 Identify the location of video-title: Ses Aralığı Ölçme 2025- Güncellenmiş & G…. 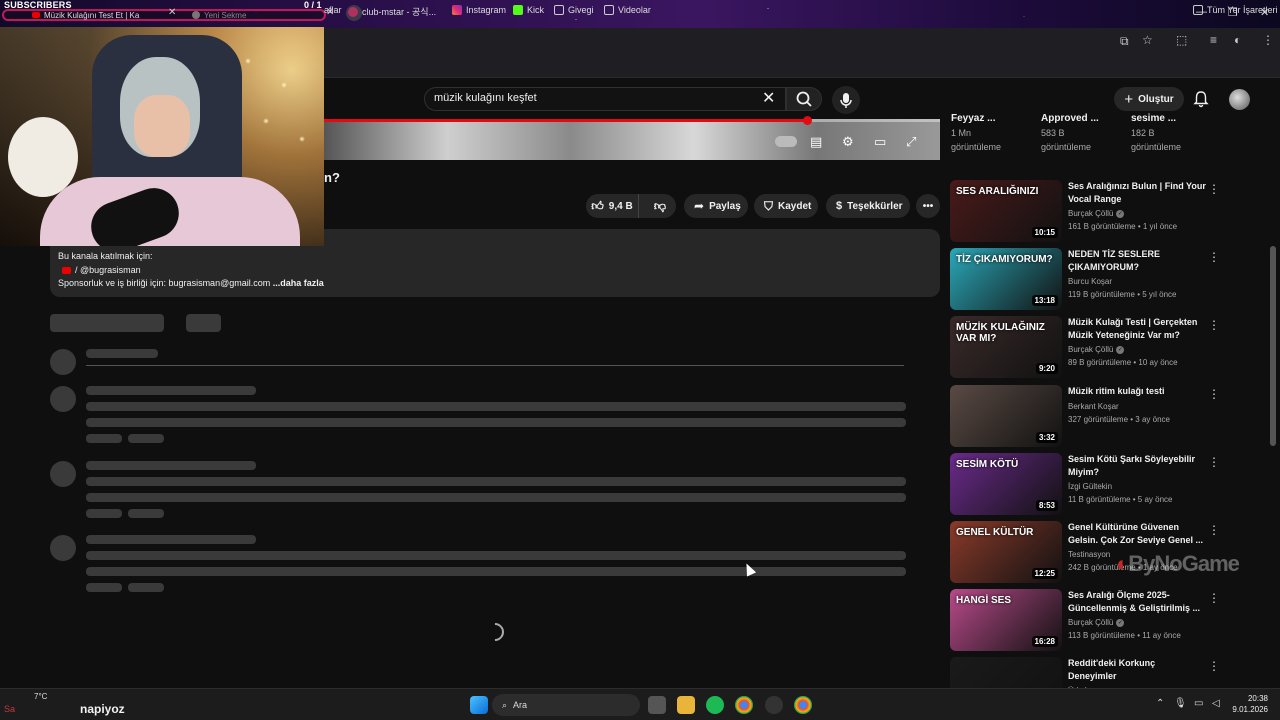
(1137, 602).